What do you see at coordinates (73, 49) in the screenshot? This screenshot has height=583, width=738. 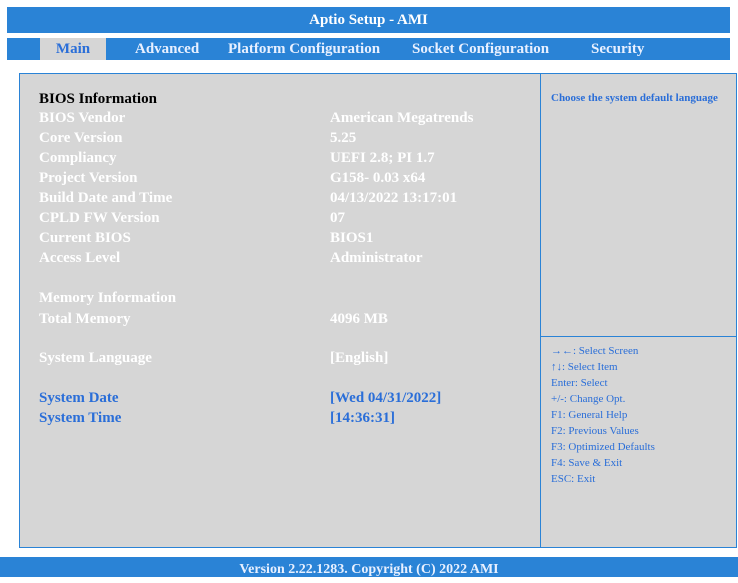 I see `tab-main: Main` at bounding box center [73, 49].